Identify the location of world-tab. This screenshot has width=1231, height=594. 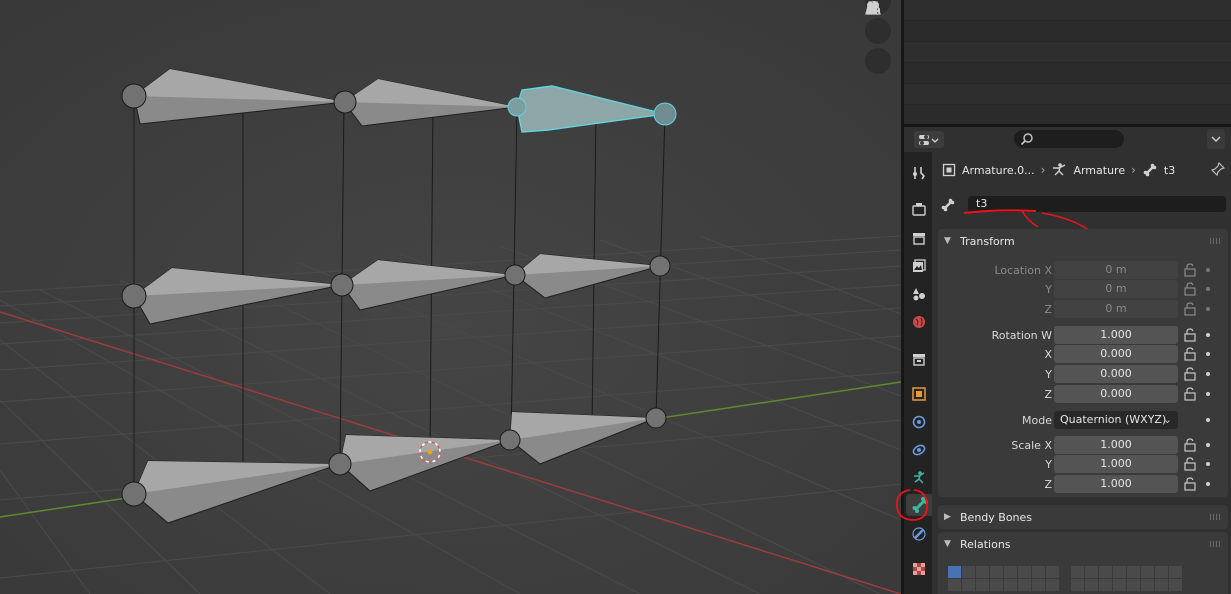
(919, 322).